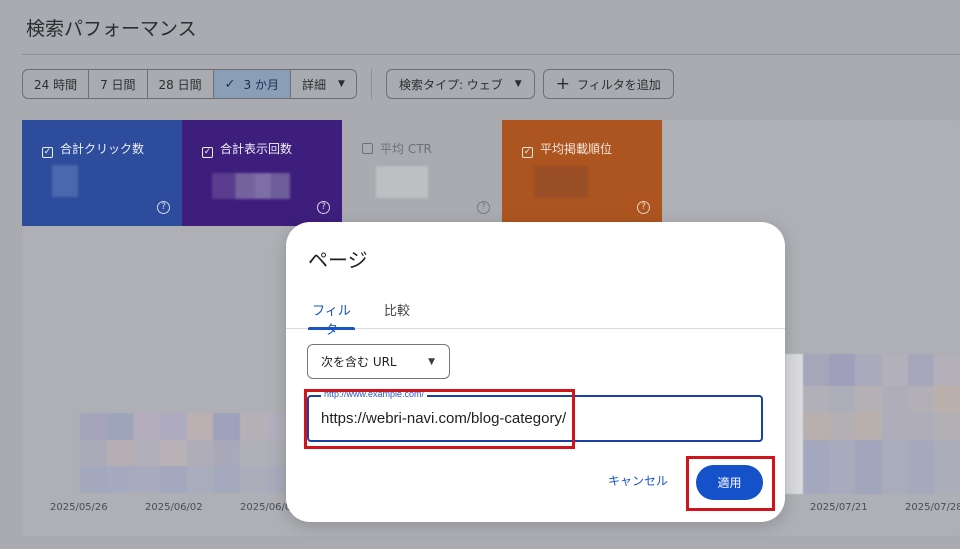 This screenshot has width=960, height=549. I want to click on range-7d-button: 7 日間, so click(118, 84).